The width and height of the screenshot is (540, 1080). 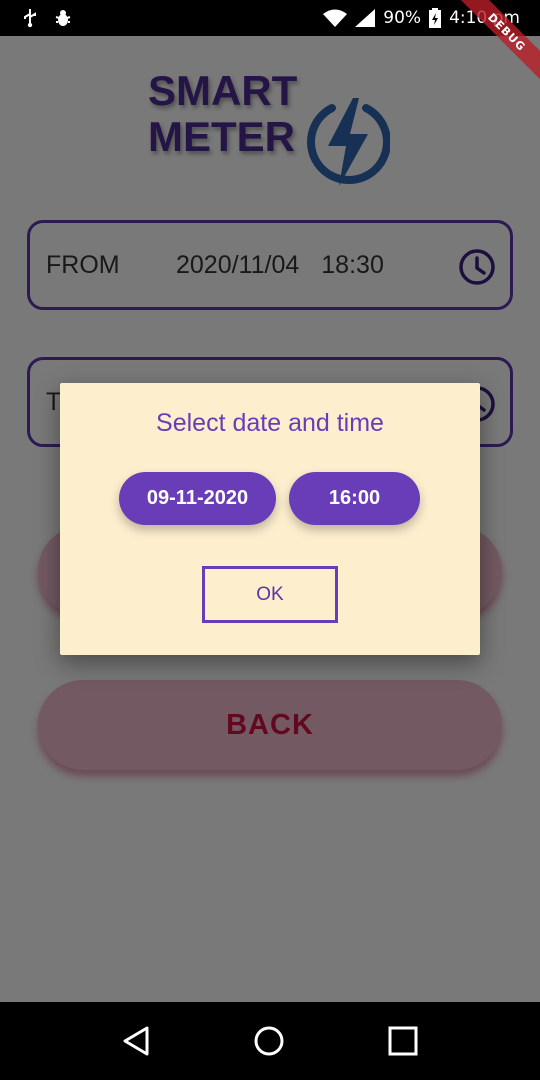 What do you see at coordinates (354, 498) in the screenshot?
I see `time-picker-button: 16:00` at bounding box center [354, 498].